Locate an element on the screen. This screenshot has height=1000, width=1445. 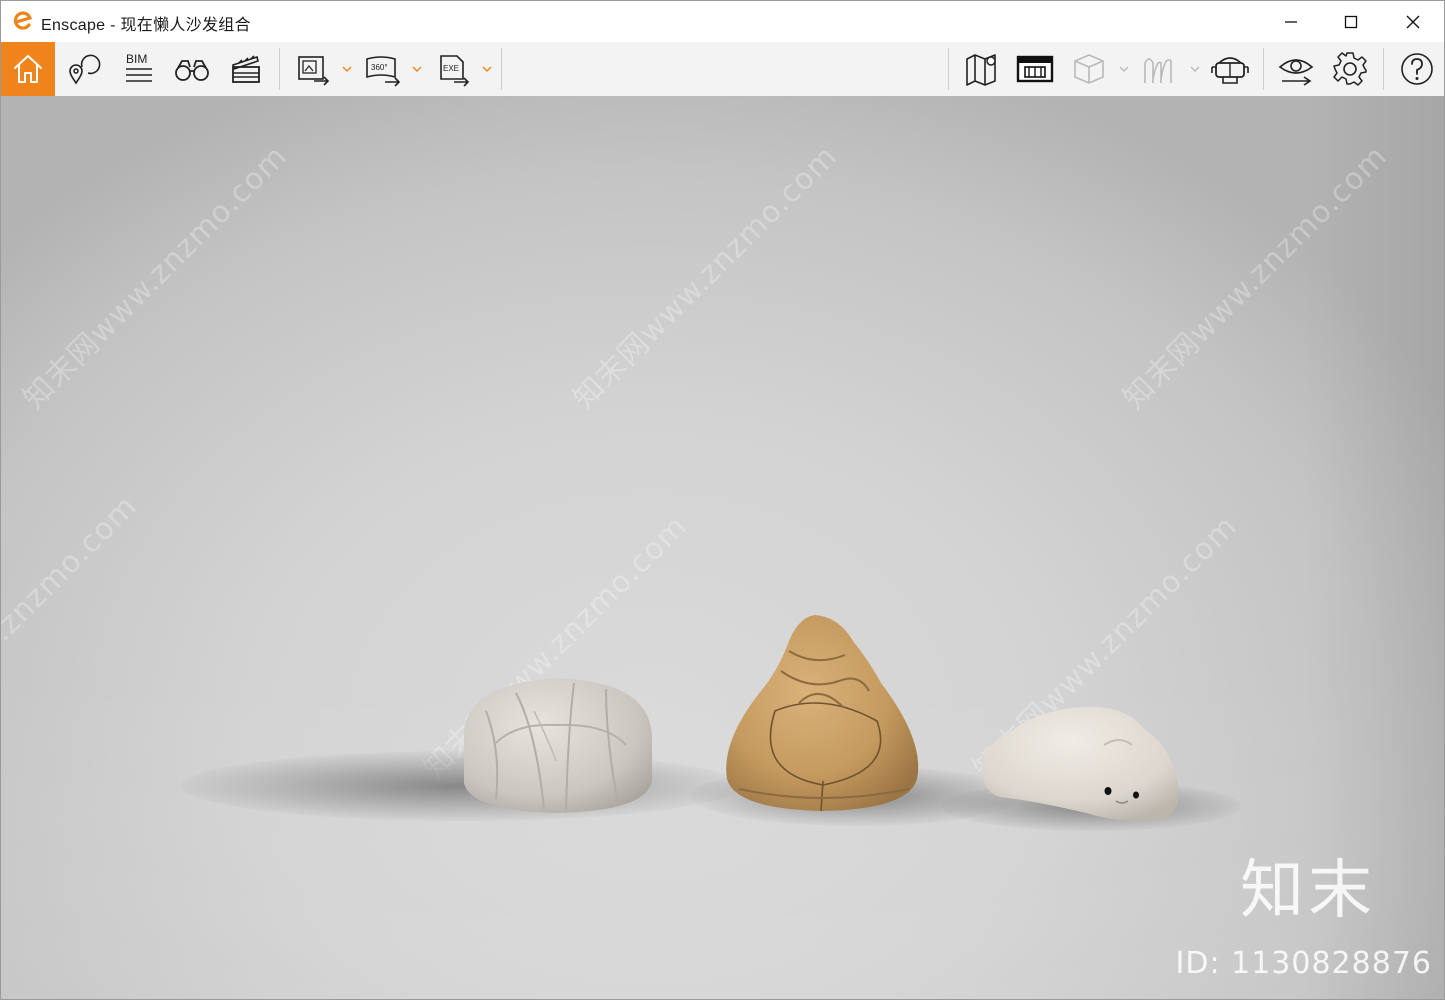
gear-icon is located at coordinates (1350, 69).